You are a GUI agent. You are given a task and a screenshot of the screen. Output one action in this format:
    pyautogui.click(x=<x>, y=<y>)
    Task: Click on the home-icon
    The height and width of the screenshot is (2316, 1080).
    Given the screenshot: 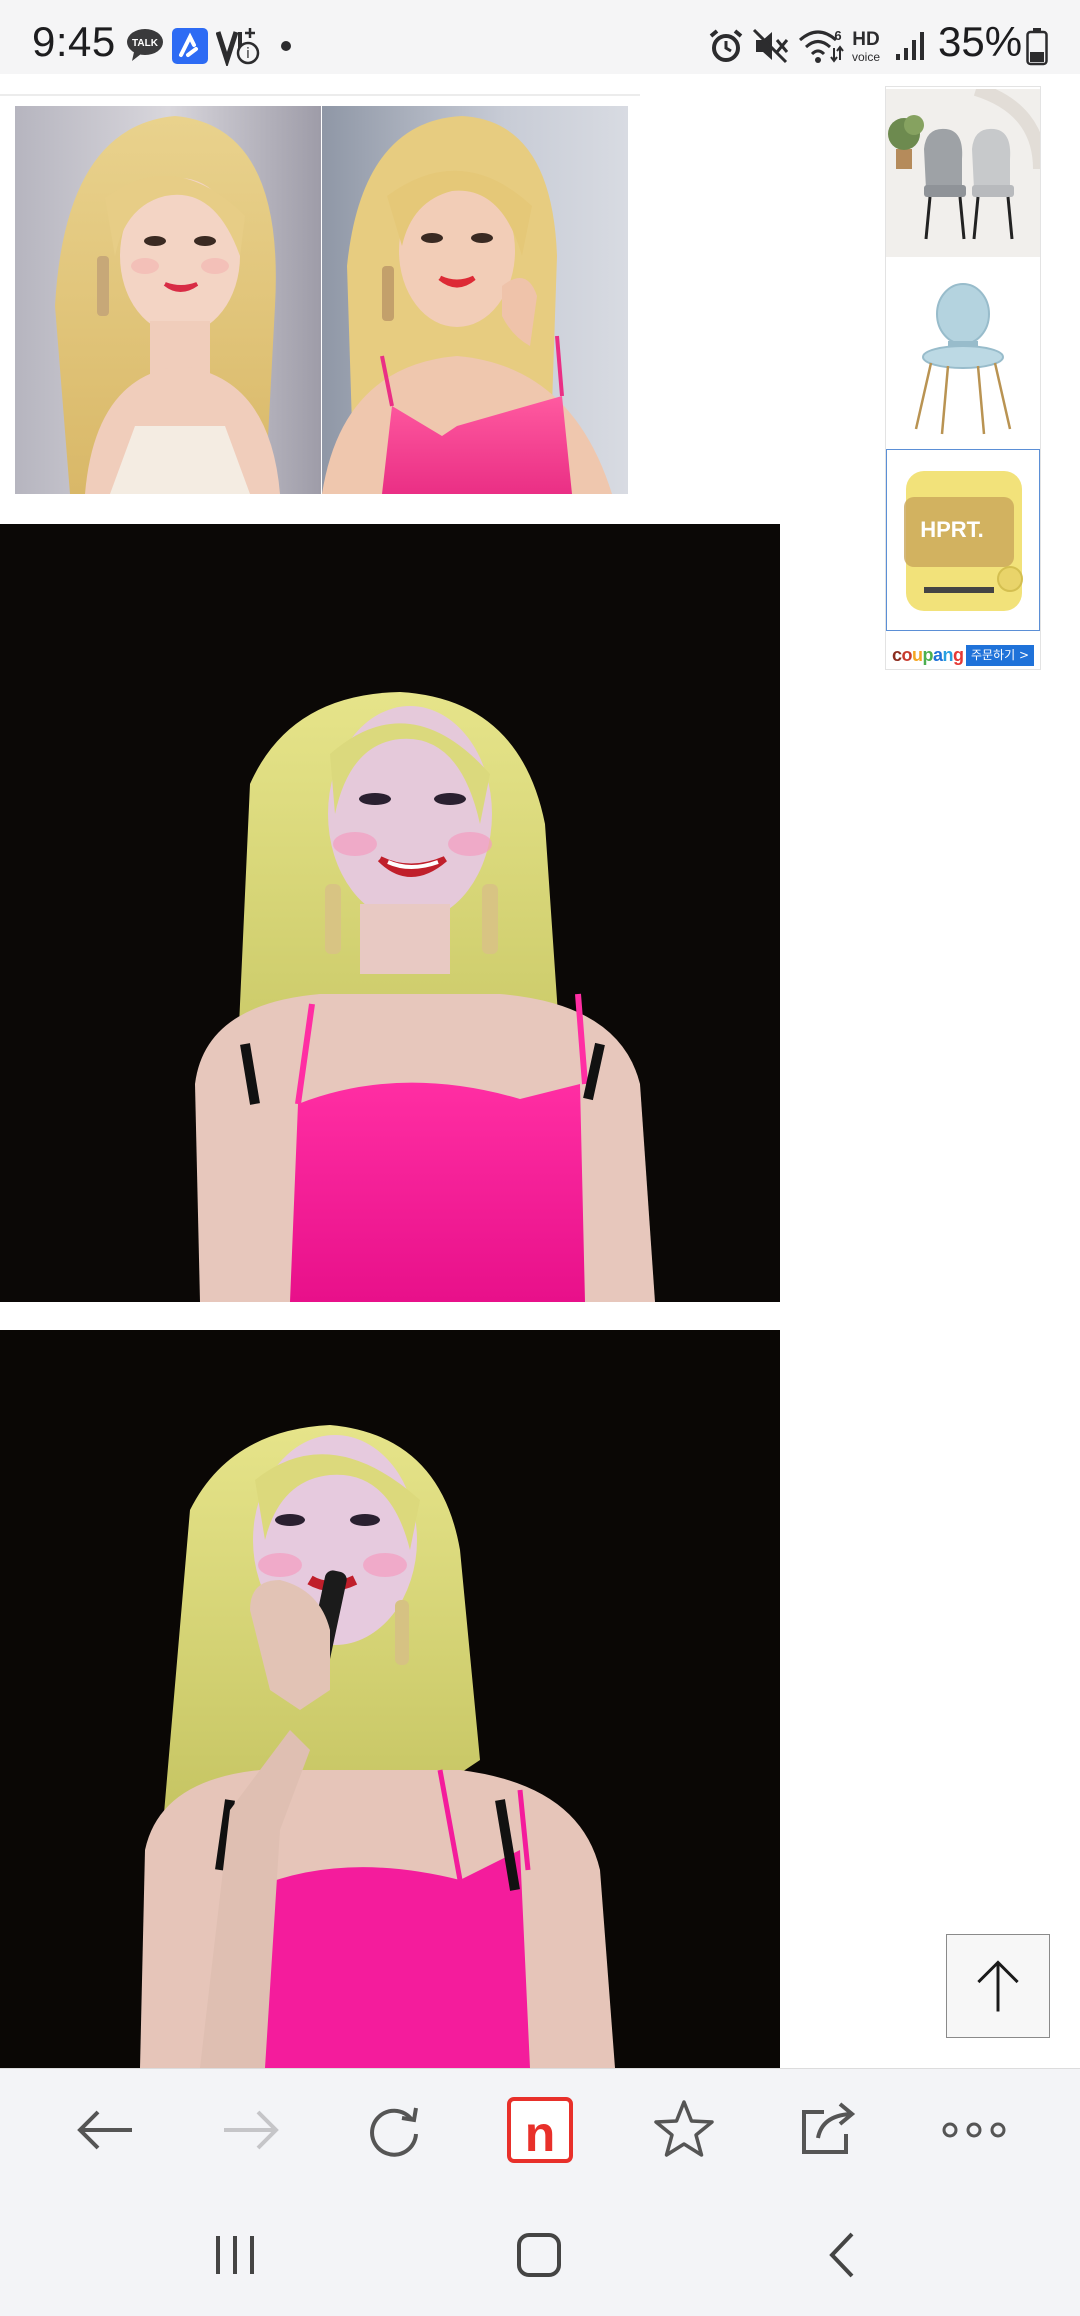 What is the action you would take?
    pyautogui.click(x=539, y=2255)
    